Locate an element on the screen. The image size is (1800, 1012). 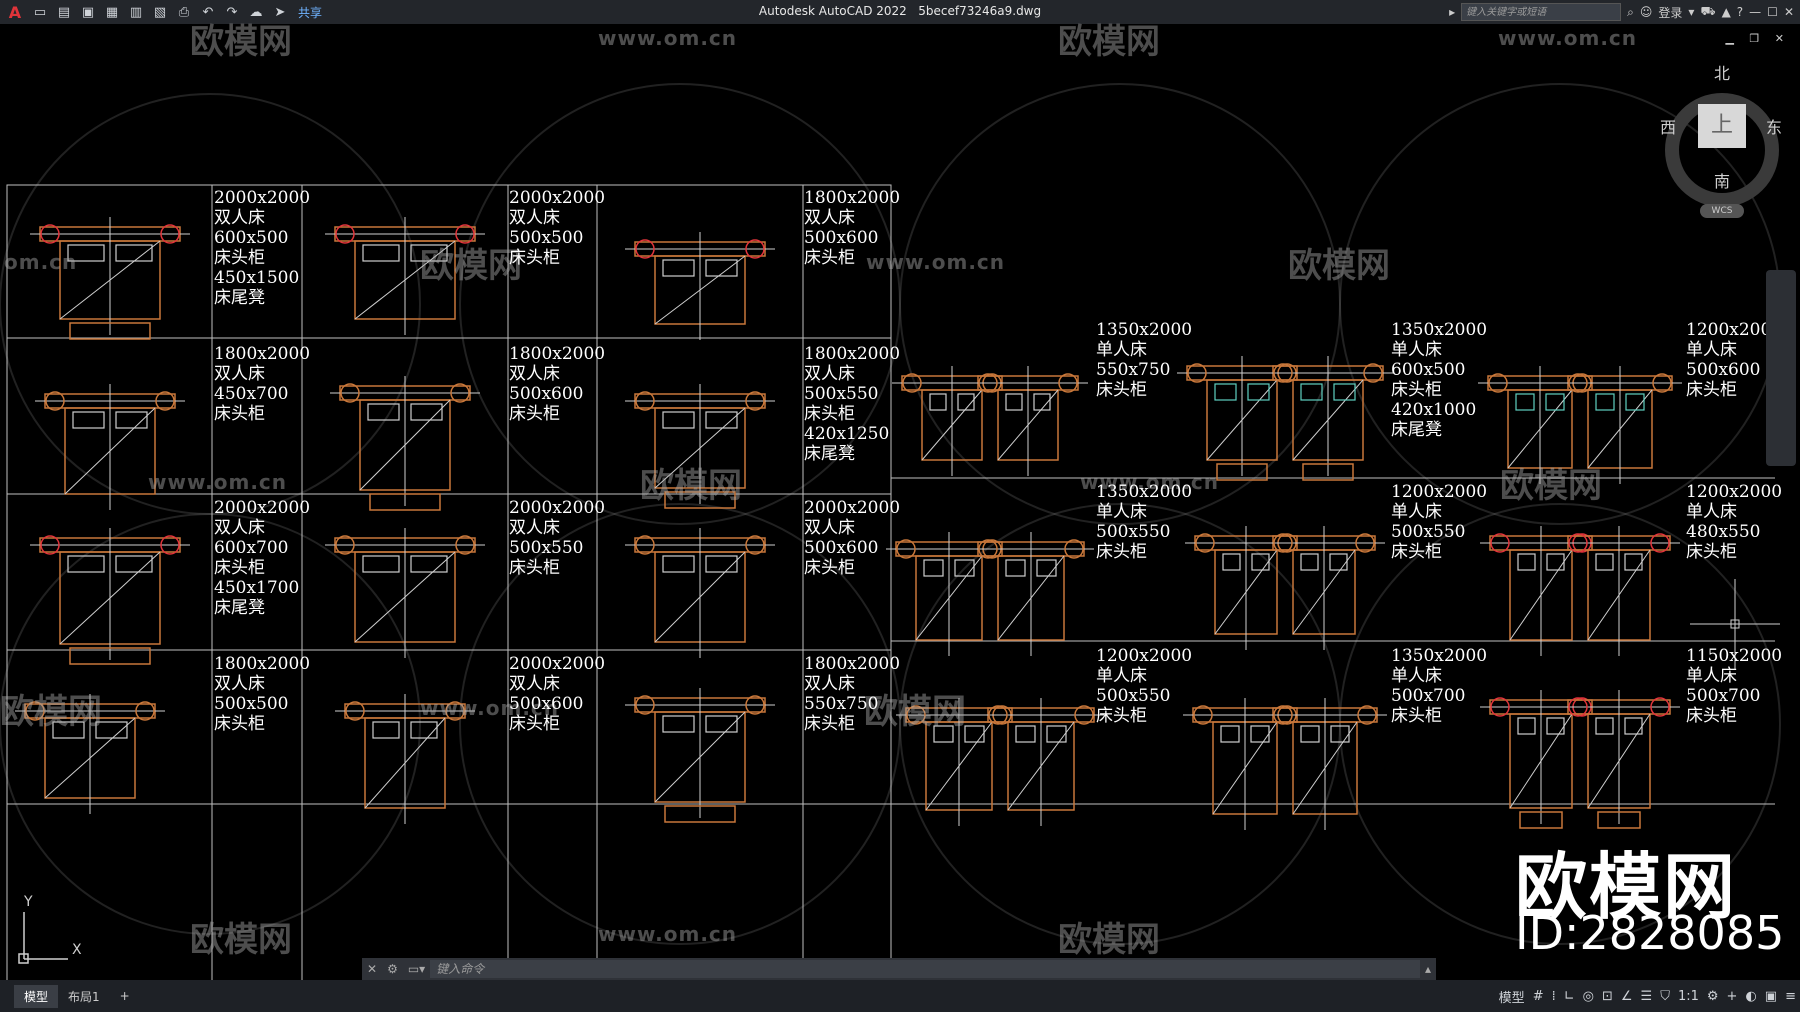
right-cell-label: 1350x2000 单人床 600x500 床头柜 420x1000 床尾凳 is located at coordinates (1439, 380).